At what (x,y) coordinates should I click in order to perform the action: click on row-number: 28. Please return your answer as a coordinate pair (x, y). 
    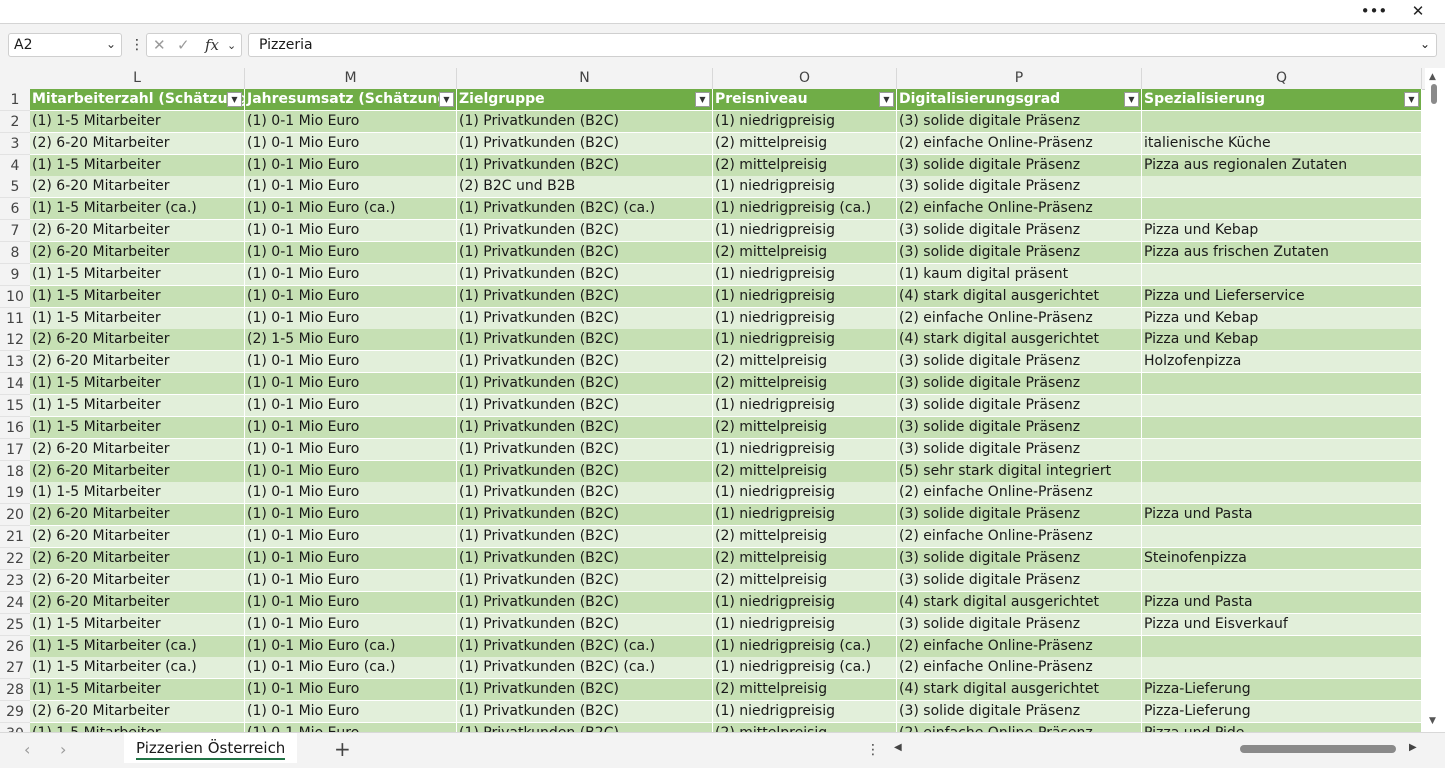
    Looking at the image, I should click on (15, 690).